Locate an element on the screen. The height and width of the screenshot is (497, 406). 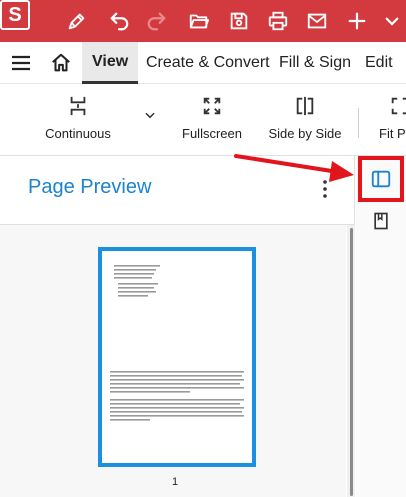
view-toolbar: Continuous Fullscreen Side by Side Fit P is located at coordinates (203, 120).